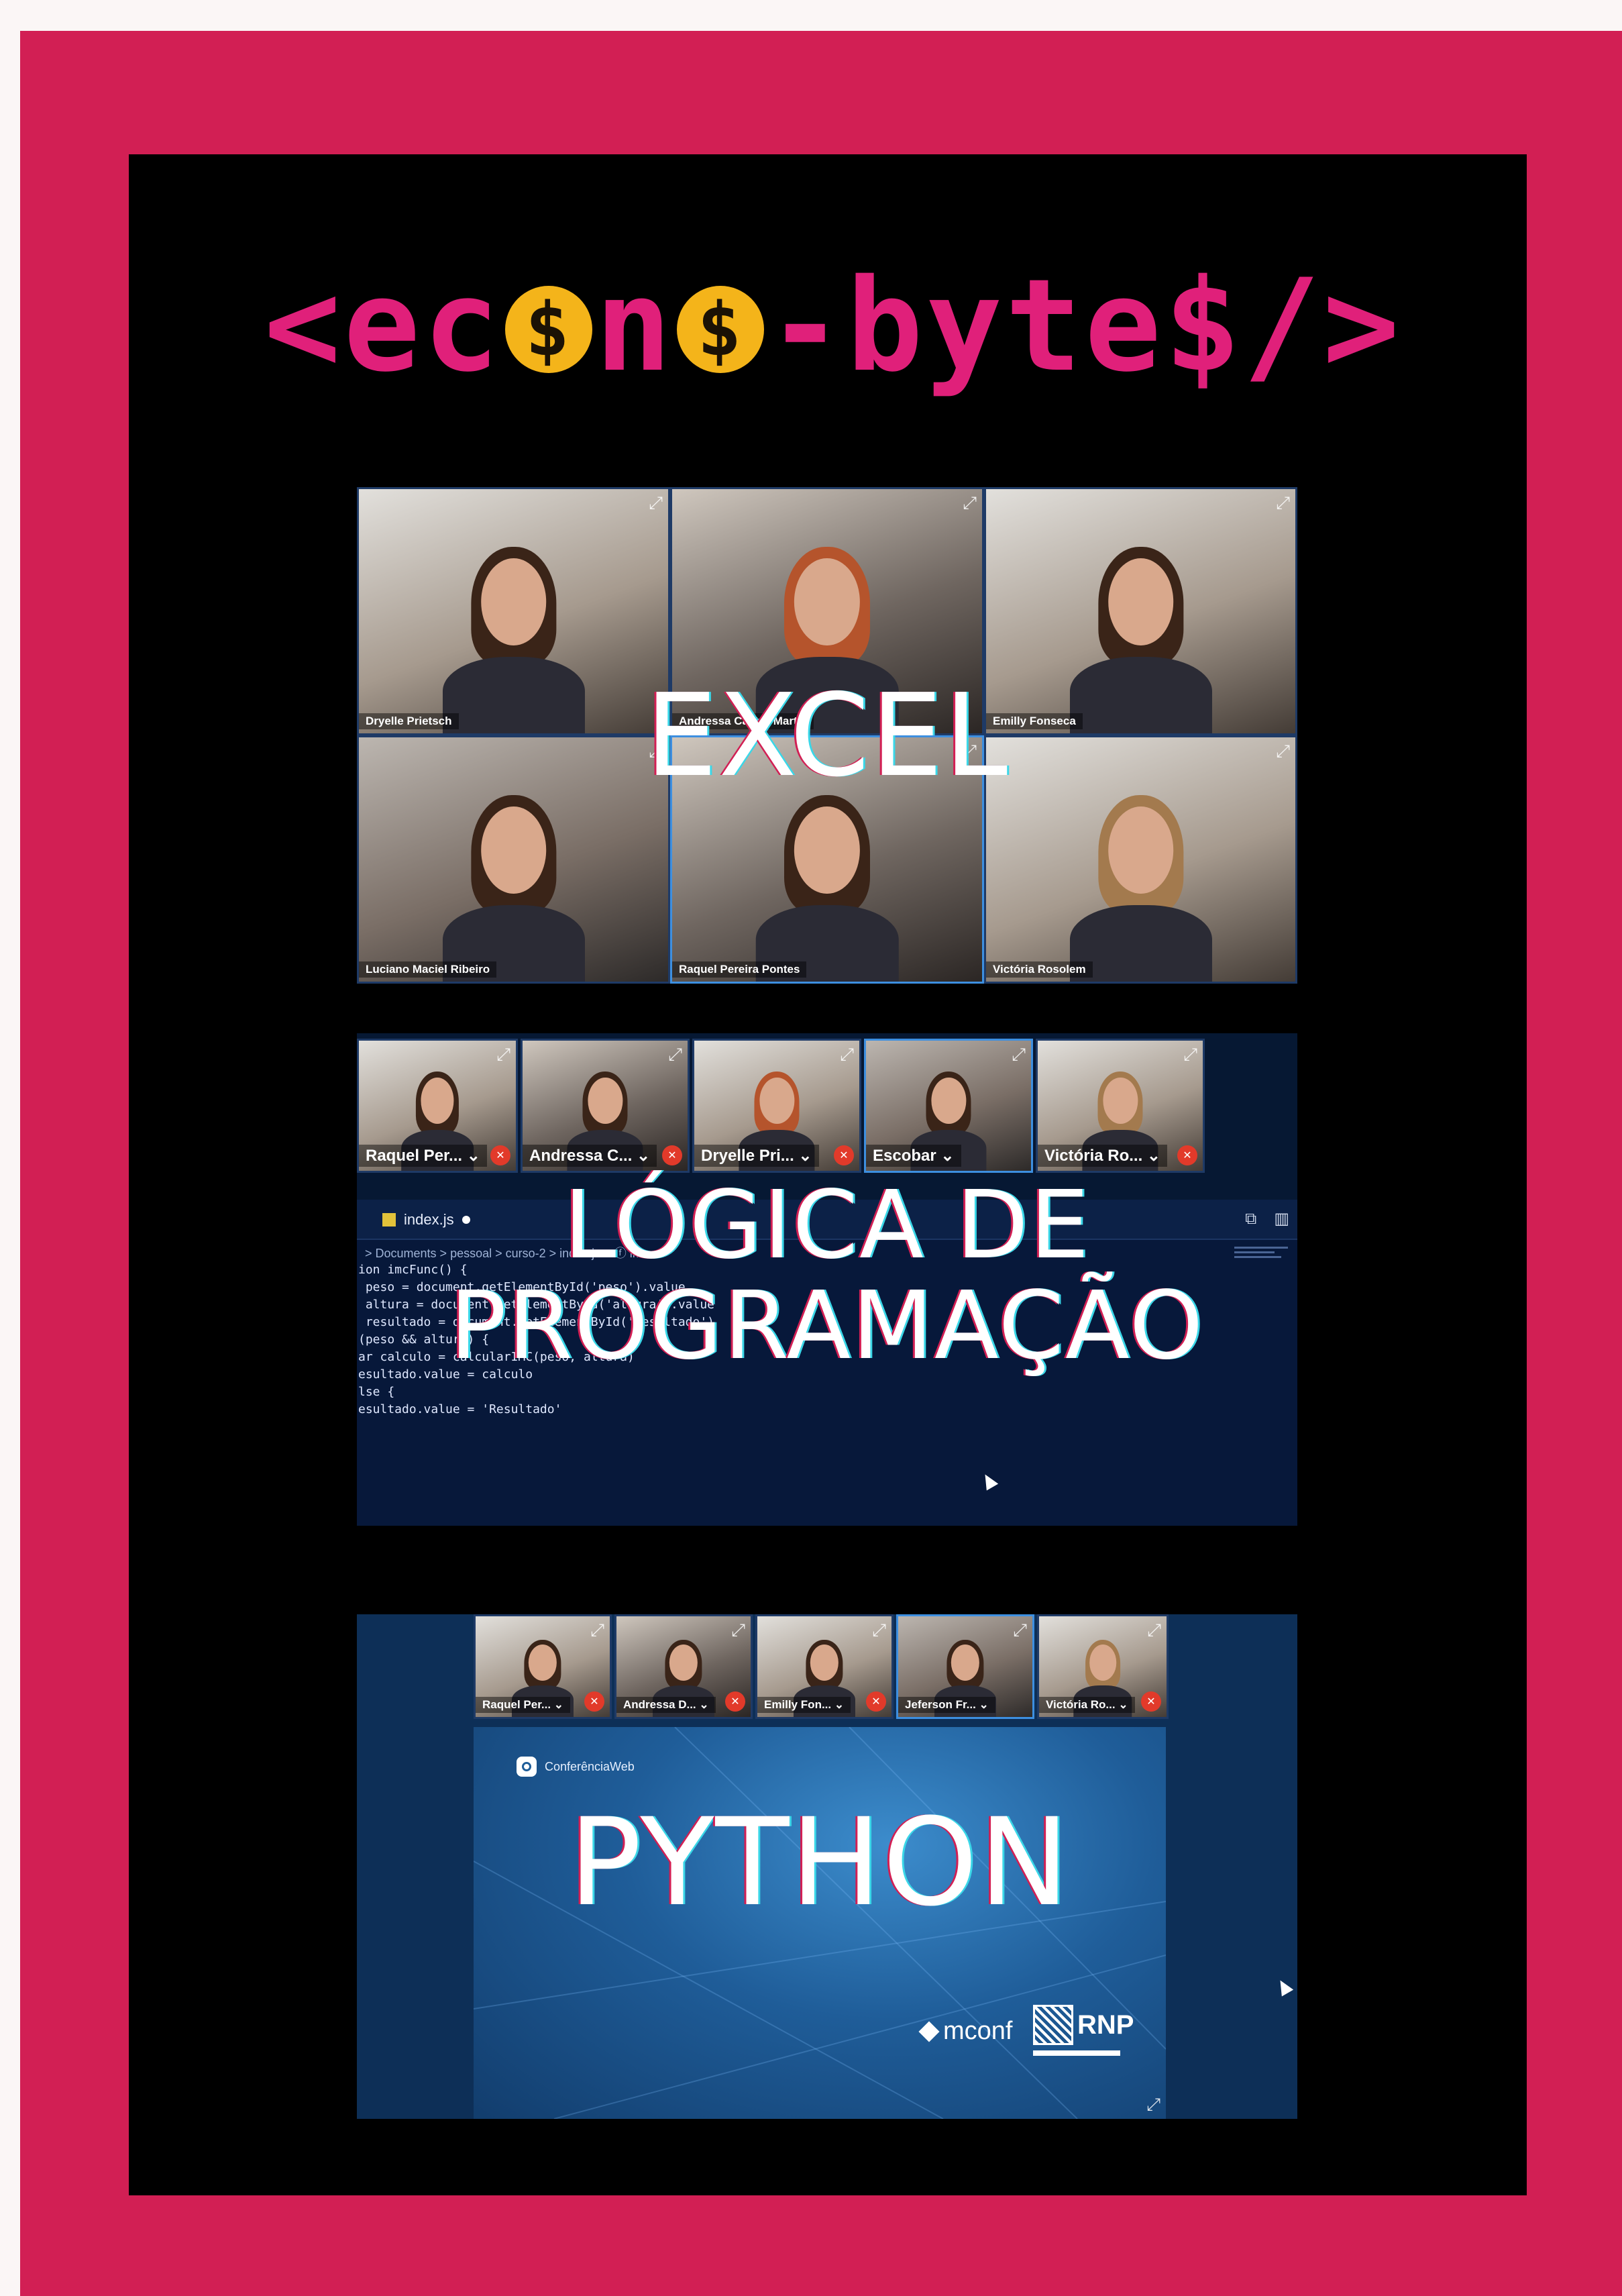  I want to click on conferenciaweb-brand: ConferênciaWeb, so click(576, 1767).